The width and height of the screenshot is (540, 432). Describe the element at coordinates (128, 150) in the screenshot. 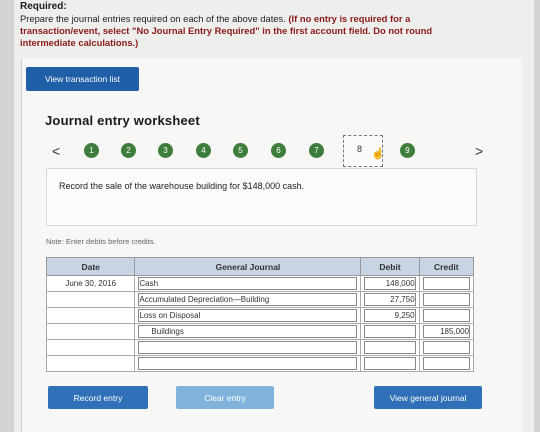

I see `step-2: 2` at that location.